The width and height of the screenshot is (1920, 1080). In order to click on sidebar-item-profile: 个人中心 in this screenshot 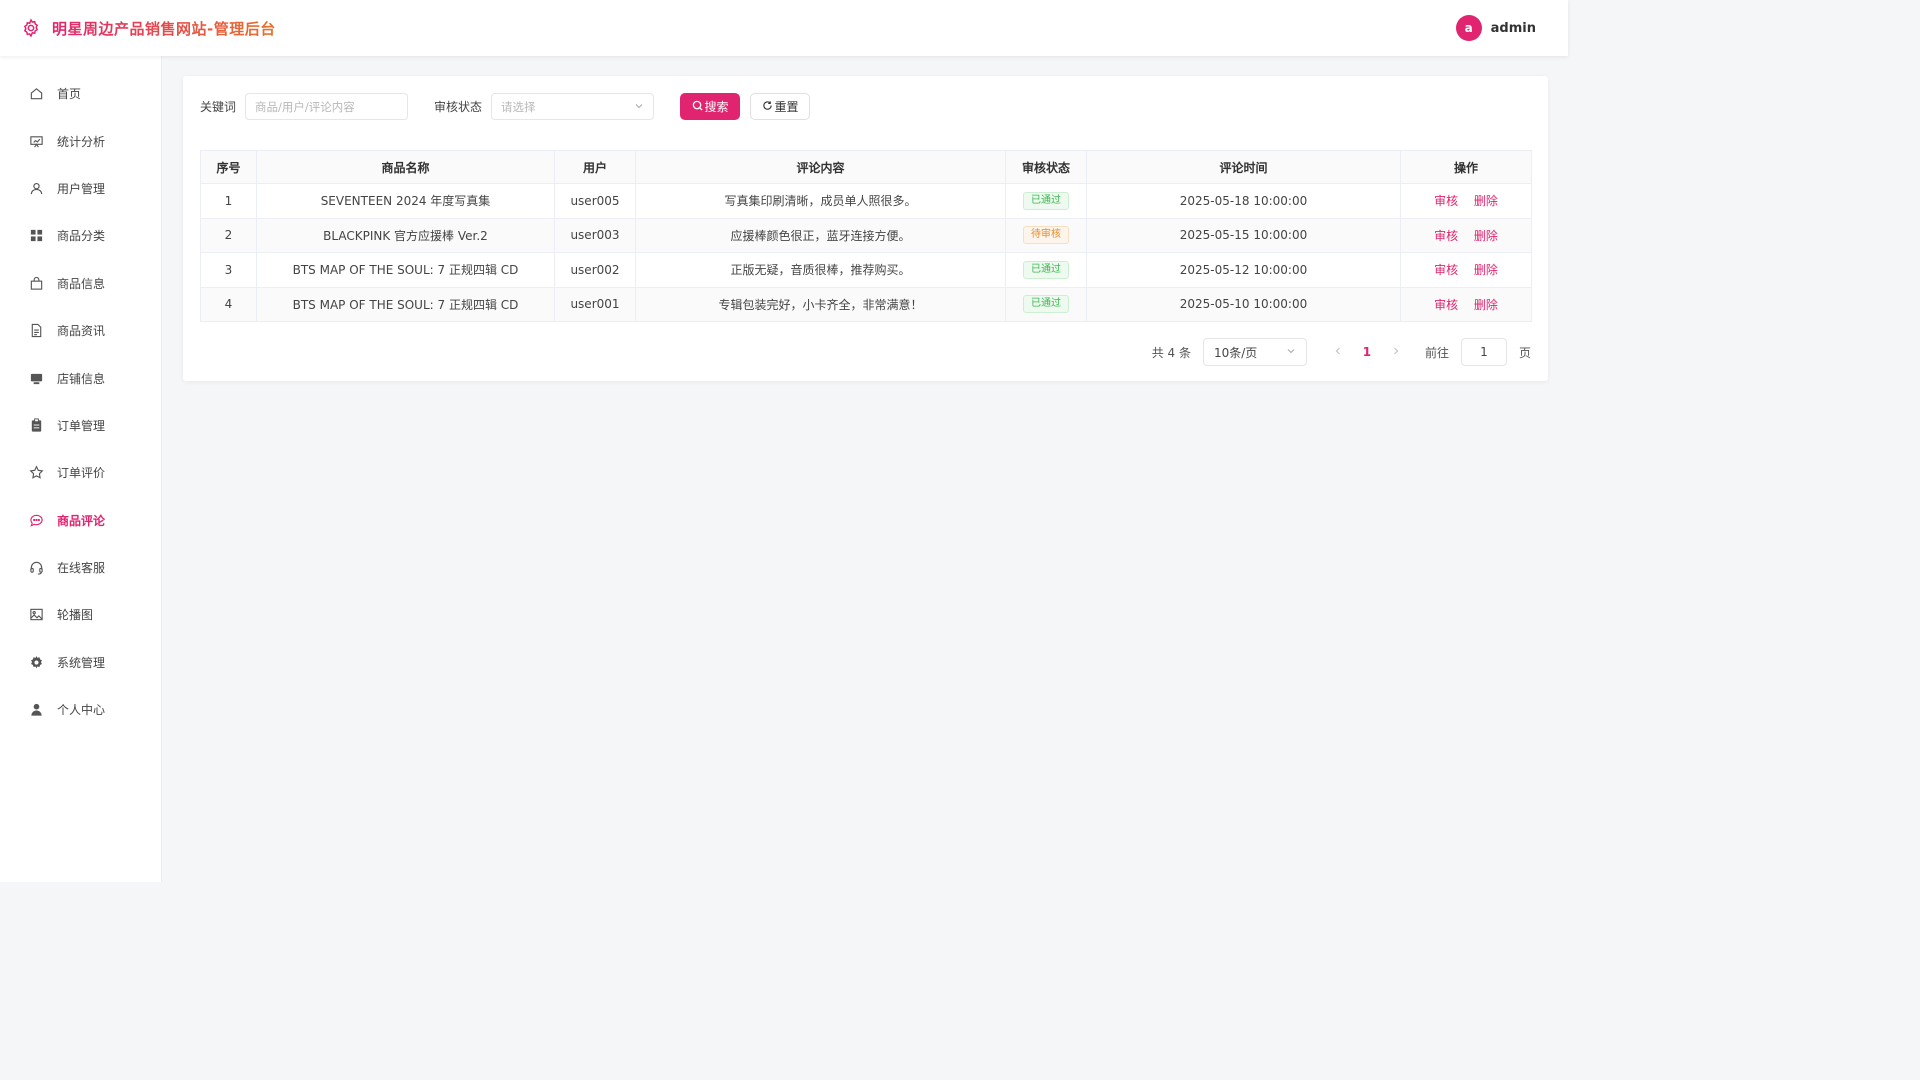, I will do `click(80, 709)`.